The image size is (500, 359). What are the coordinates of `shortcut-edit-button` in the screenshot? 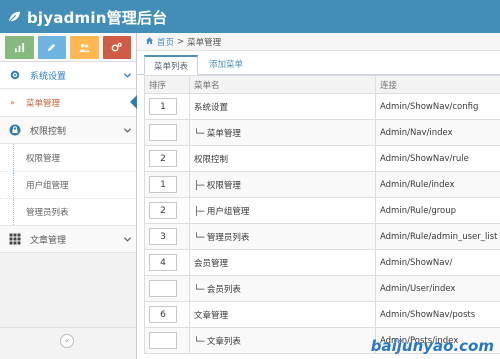 It's located at (51, 47).